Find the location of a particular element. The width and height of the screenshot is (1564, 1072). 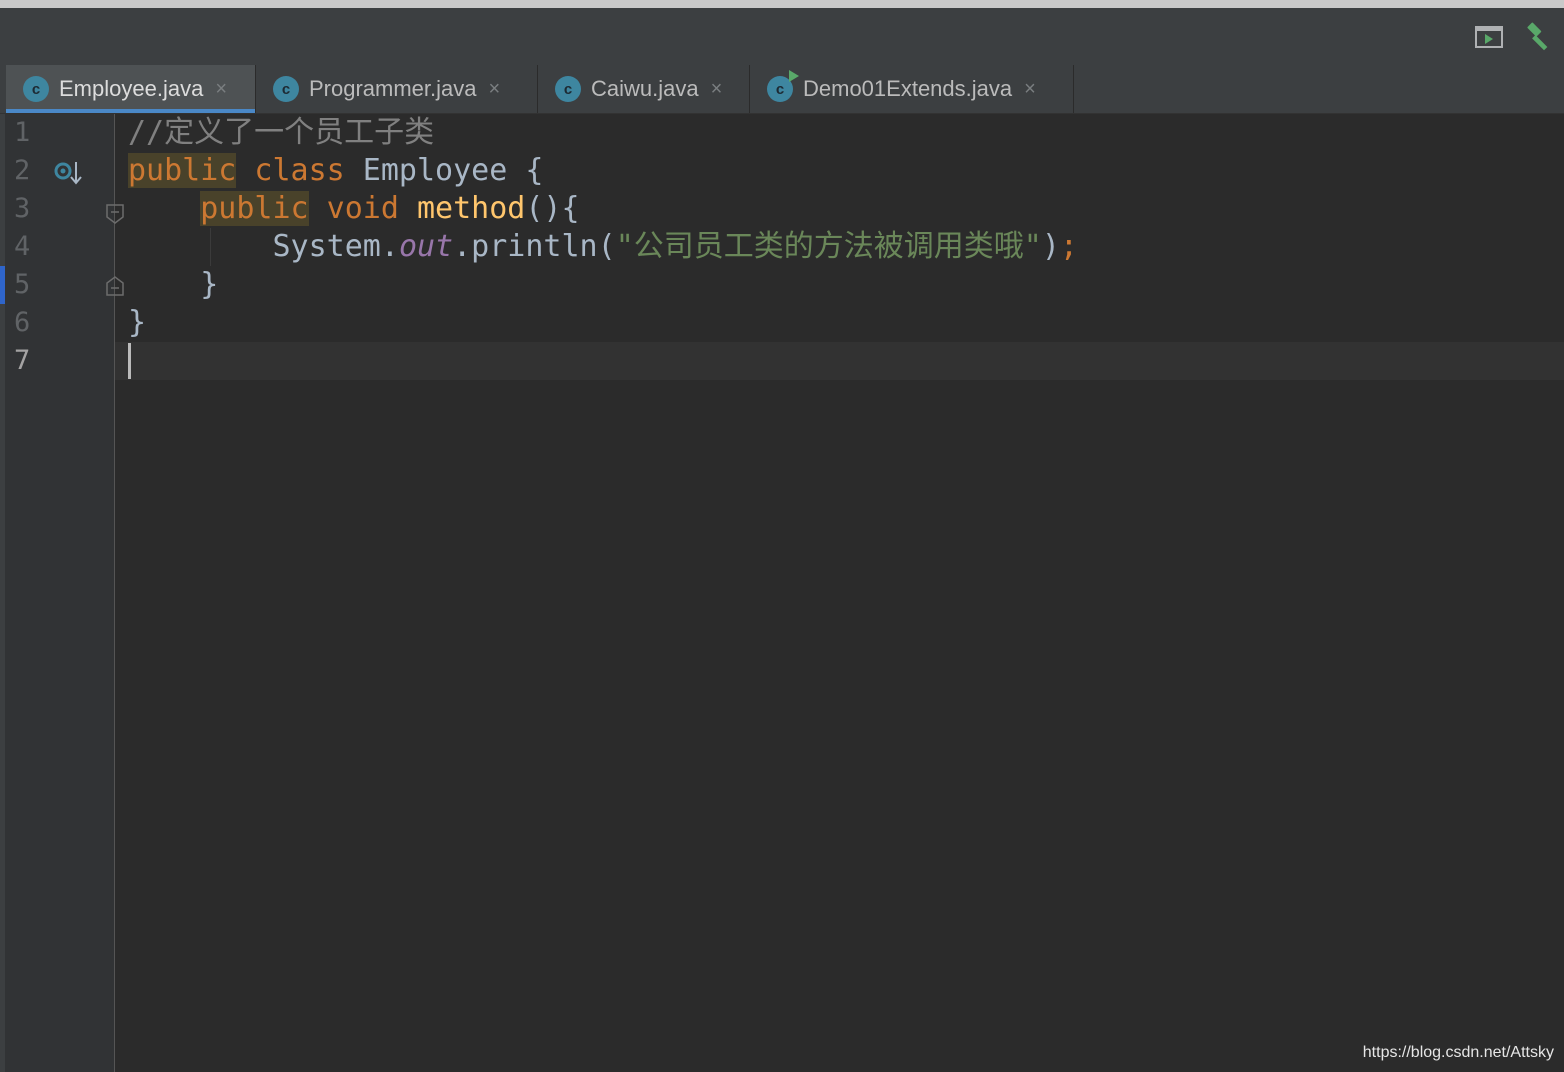

change-marker is located at coordinates (2, 285).